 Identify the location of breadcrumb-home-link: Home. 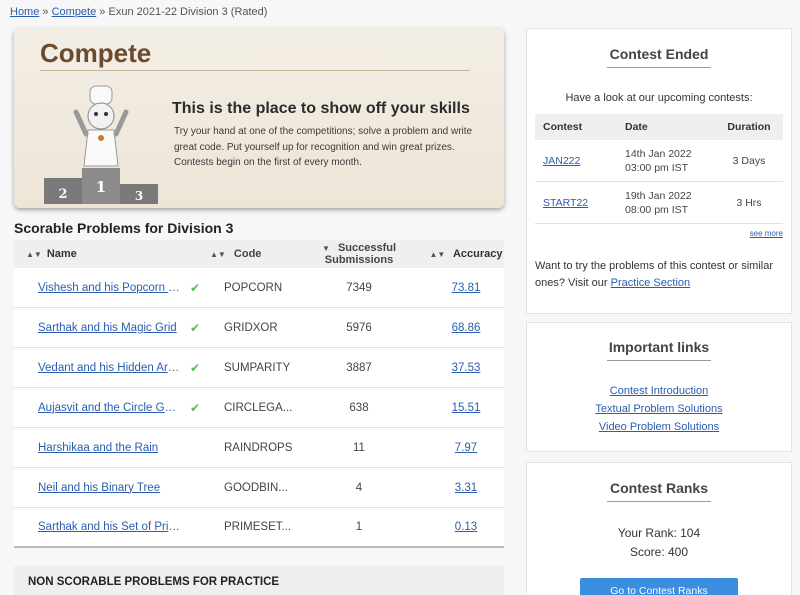
(24, 12).